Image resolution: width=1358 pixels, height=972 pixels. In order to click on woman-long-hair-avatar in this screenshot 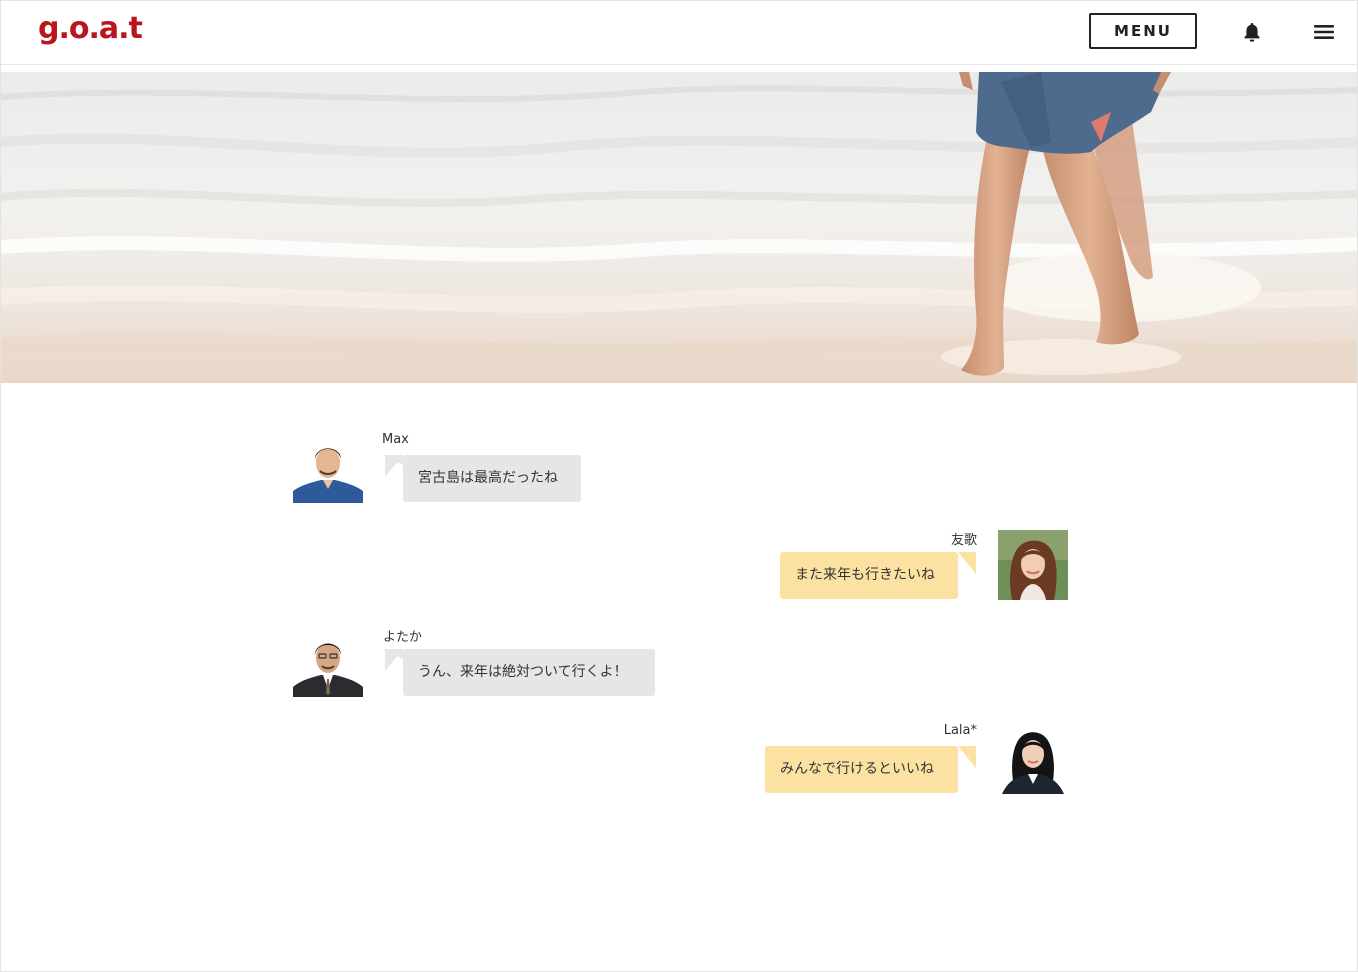, I will do `click(1033, 565)`.